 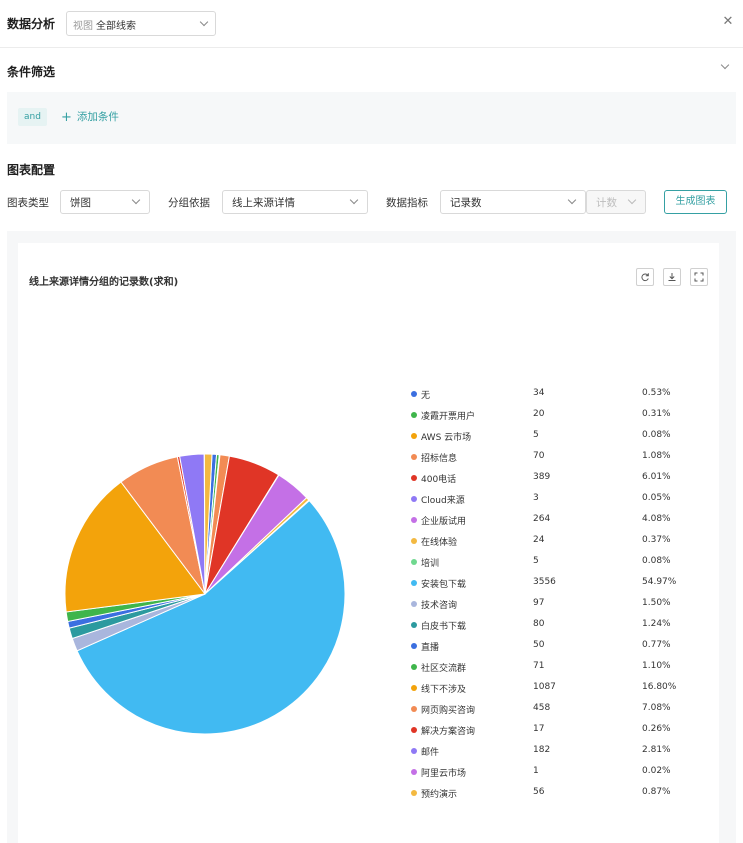 What do you see at coordinates (407, 203) in the screenshot?
I see `metric-label: 数据指标` at bounding box center [407, 203].